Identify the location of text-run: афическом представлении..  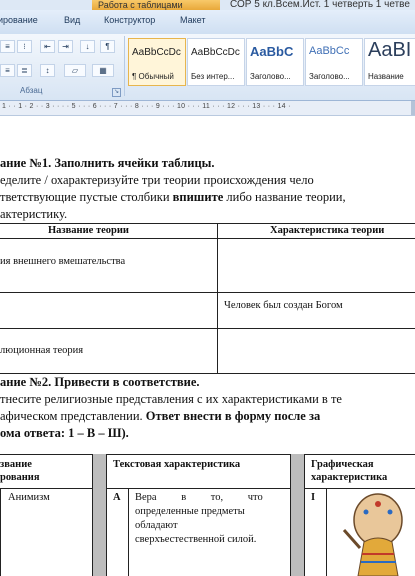
(73, 416).